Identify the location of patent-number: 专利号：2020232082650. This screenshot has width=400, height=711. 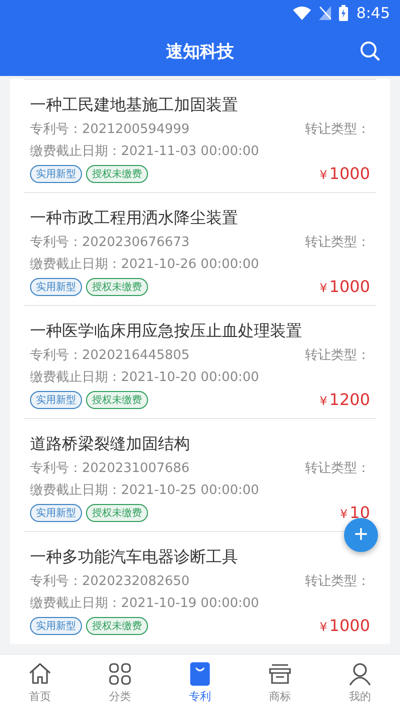
(110, 581).